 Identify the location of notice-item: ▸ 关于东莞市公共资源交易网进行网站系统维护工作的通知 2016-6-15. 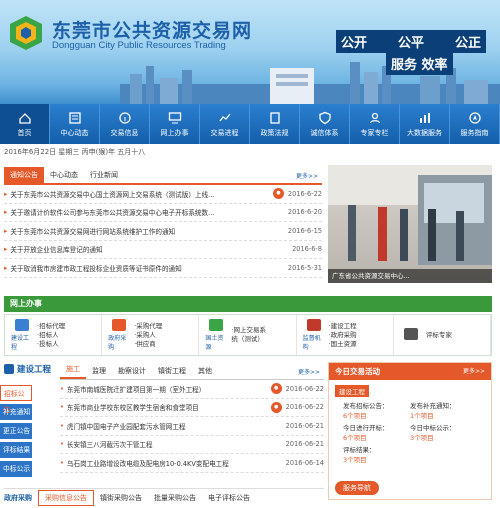
(163, 231).